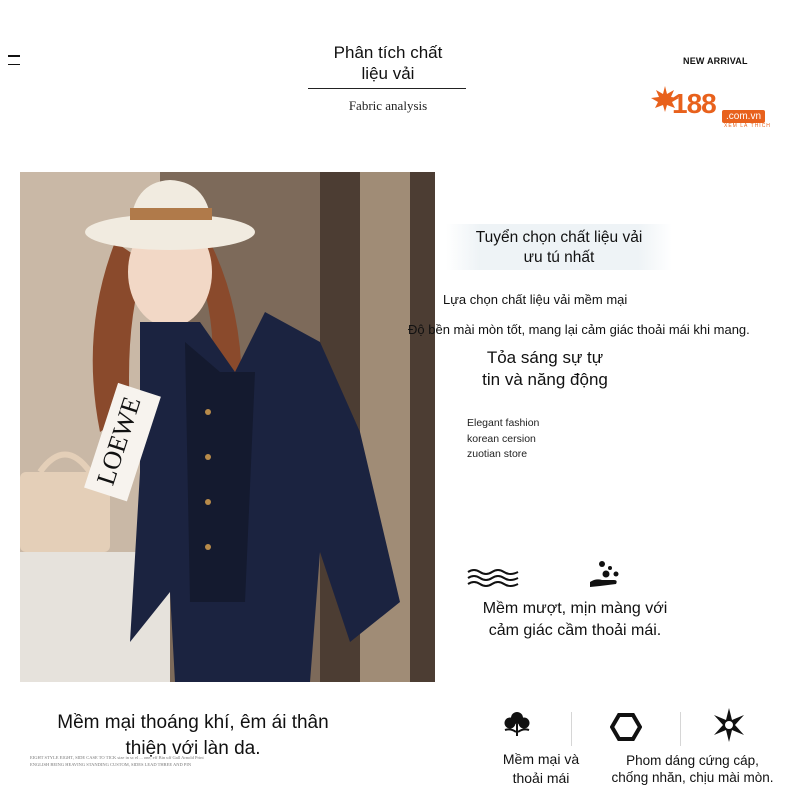 The height and width of the screenshot is (792, 790). I want to click on feature-soft-comfort: Mềm mại và thoải mái, so click(541, 769).